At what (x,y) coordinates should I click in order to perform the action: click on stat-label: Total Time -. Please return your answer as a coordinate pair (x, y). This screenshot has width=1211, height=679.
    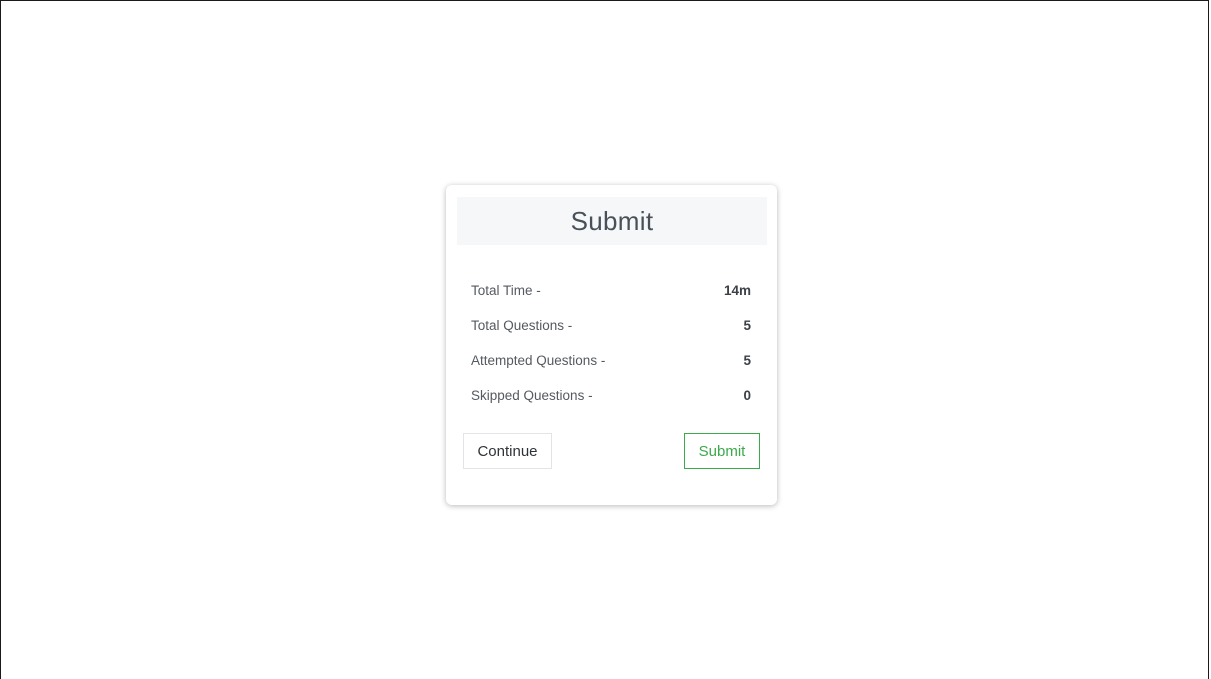
    Looking at the image, I should click on (506, 290).